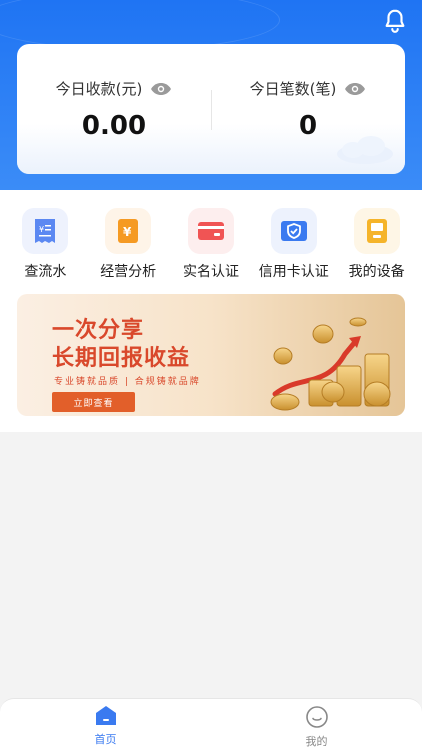  What do you see at coordinates (127, 382) in the screenshot?
I see `banner-slogan: 专业铸就品质 | 合规铸就品牌` at bounding box center [127, 382].